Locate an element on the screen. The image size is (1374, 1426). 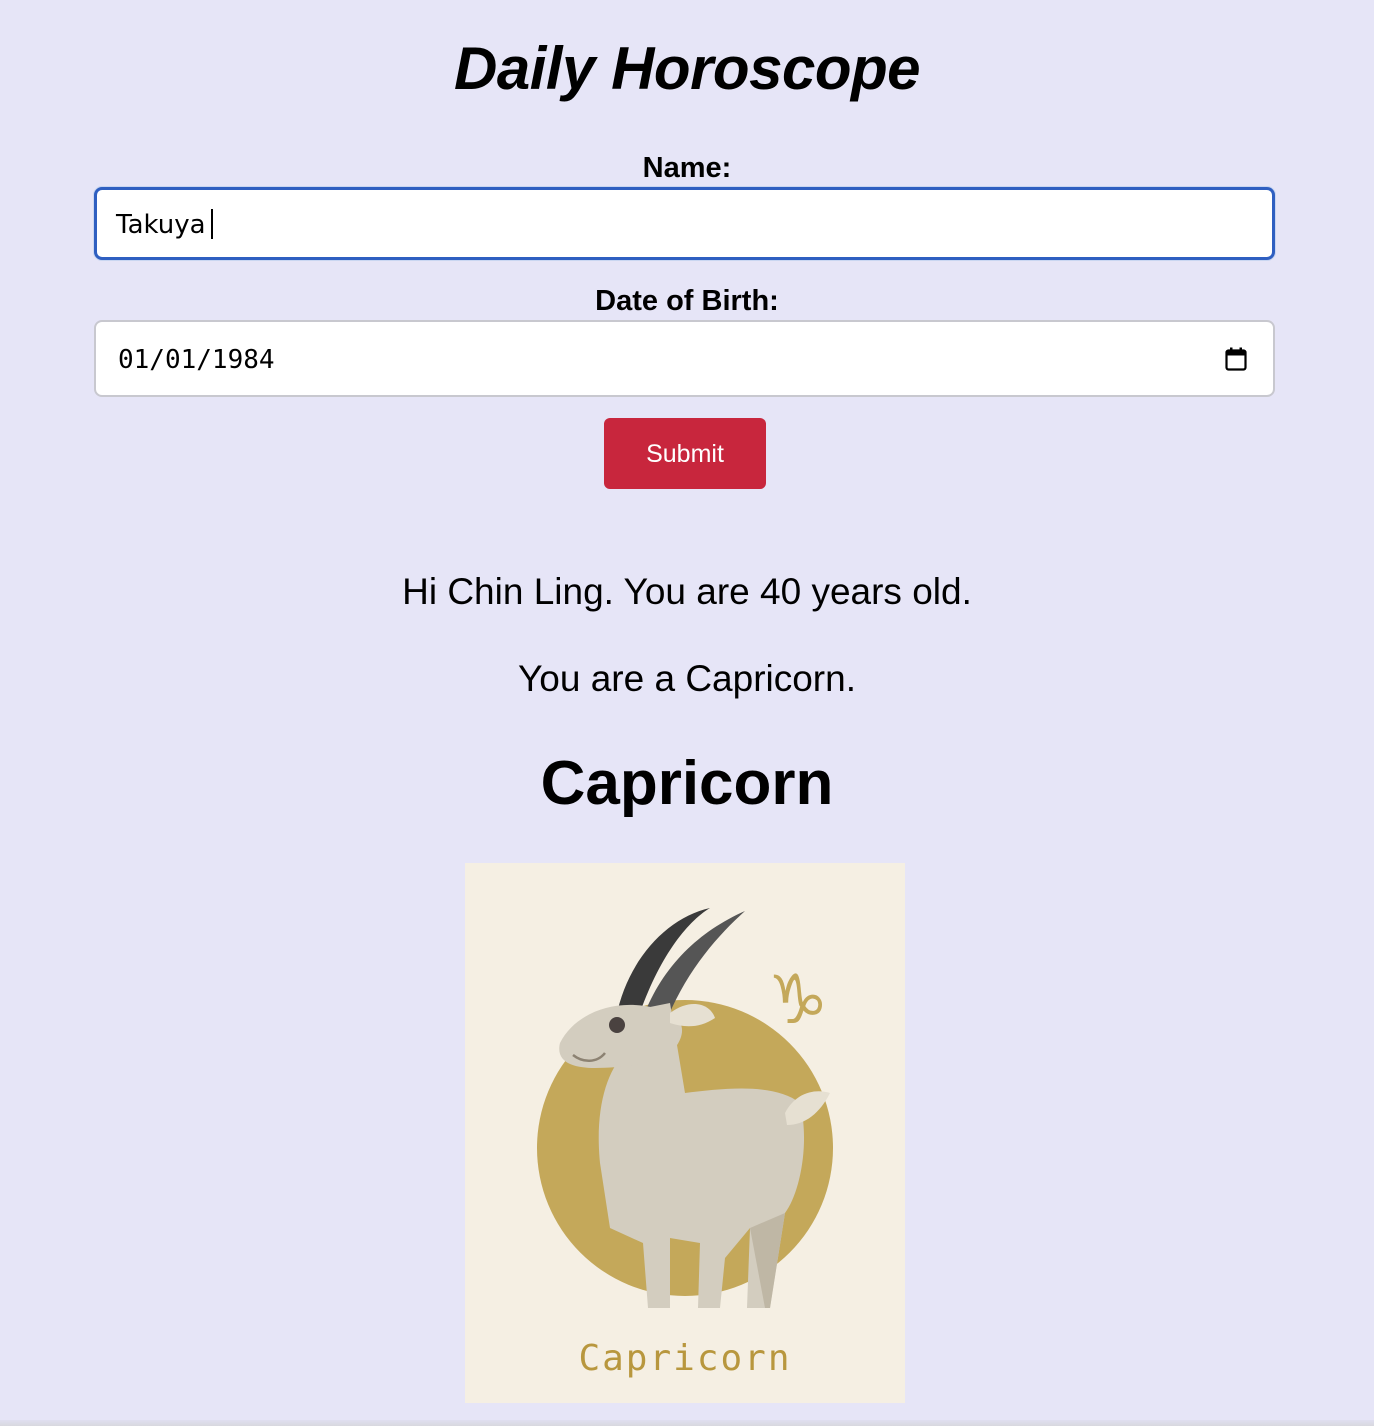
capricorn-illustration: ♑ Capricorn is located at coordinates (685, 1133).